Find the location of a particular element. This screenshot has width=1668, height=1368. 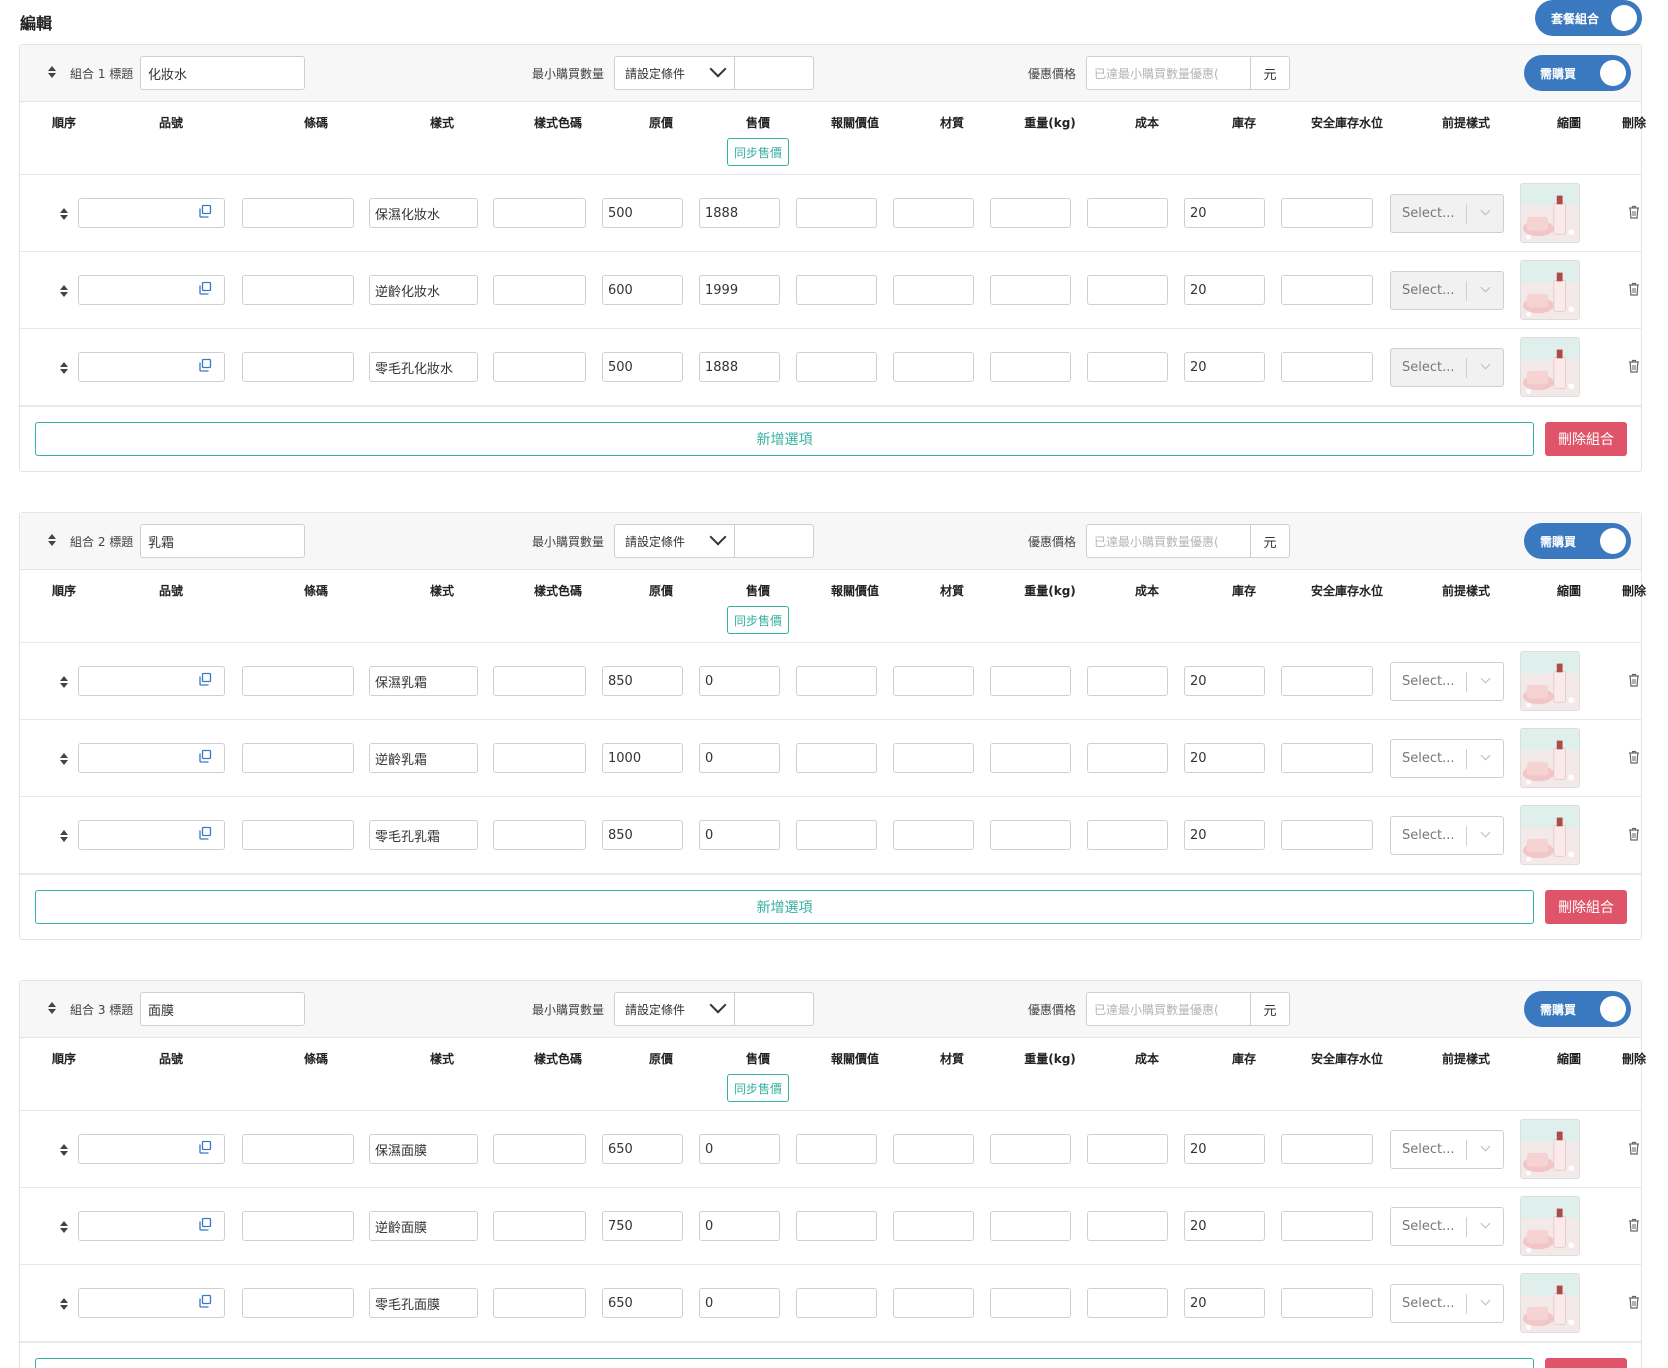

delete-combo-button: 刪除組合 is located at coordinates (1586, 439).